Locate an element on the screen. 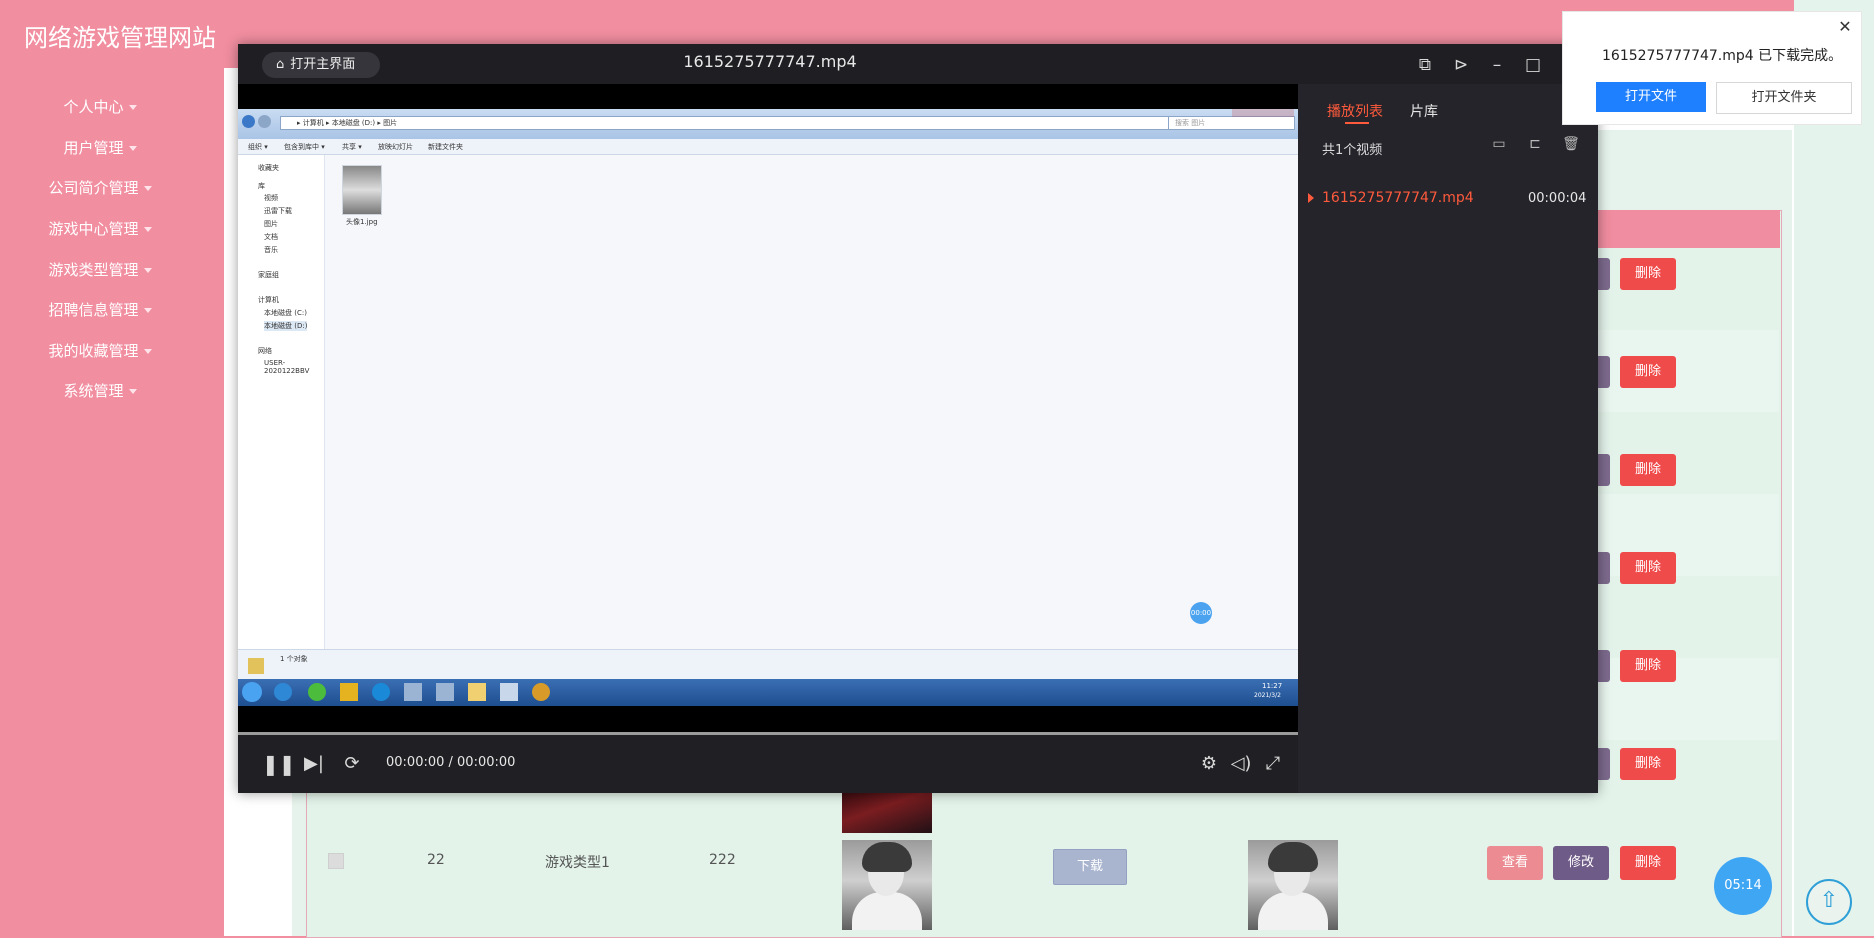  tab-playlist: 播放列表 is located at coordinates (1355, 111).